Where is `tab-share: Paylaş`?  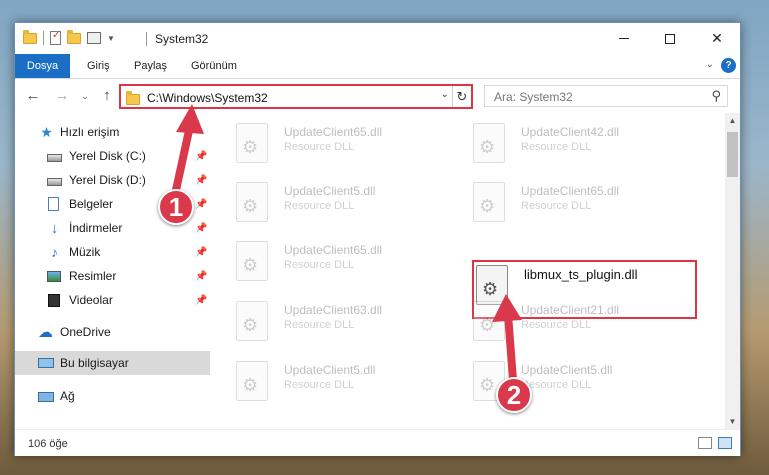
tab-share: Paylaş is located at coordinates (150, 66).